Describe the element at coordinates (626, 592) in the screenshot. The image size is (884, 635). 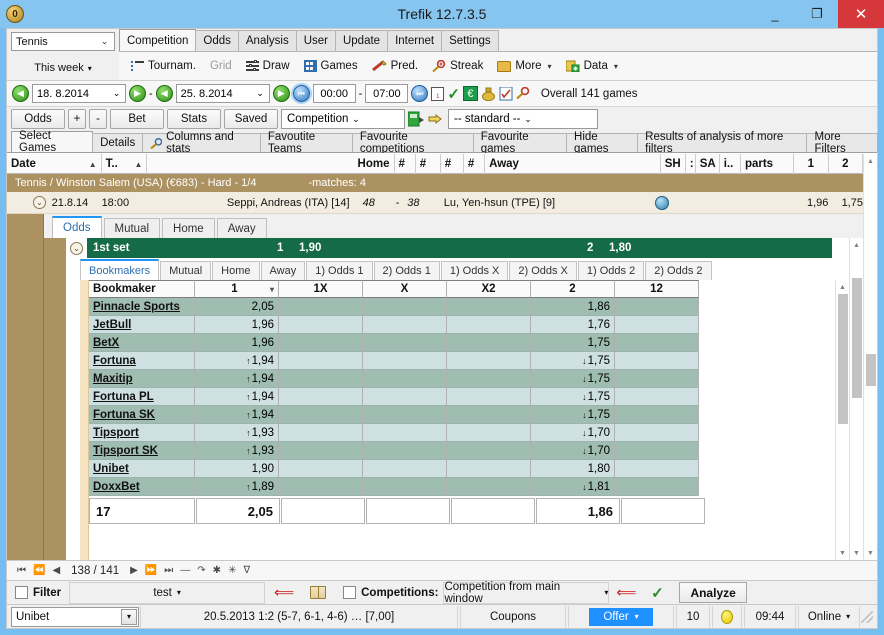
I see `competitions-apply-left-button: ⟸` at that location.